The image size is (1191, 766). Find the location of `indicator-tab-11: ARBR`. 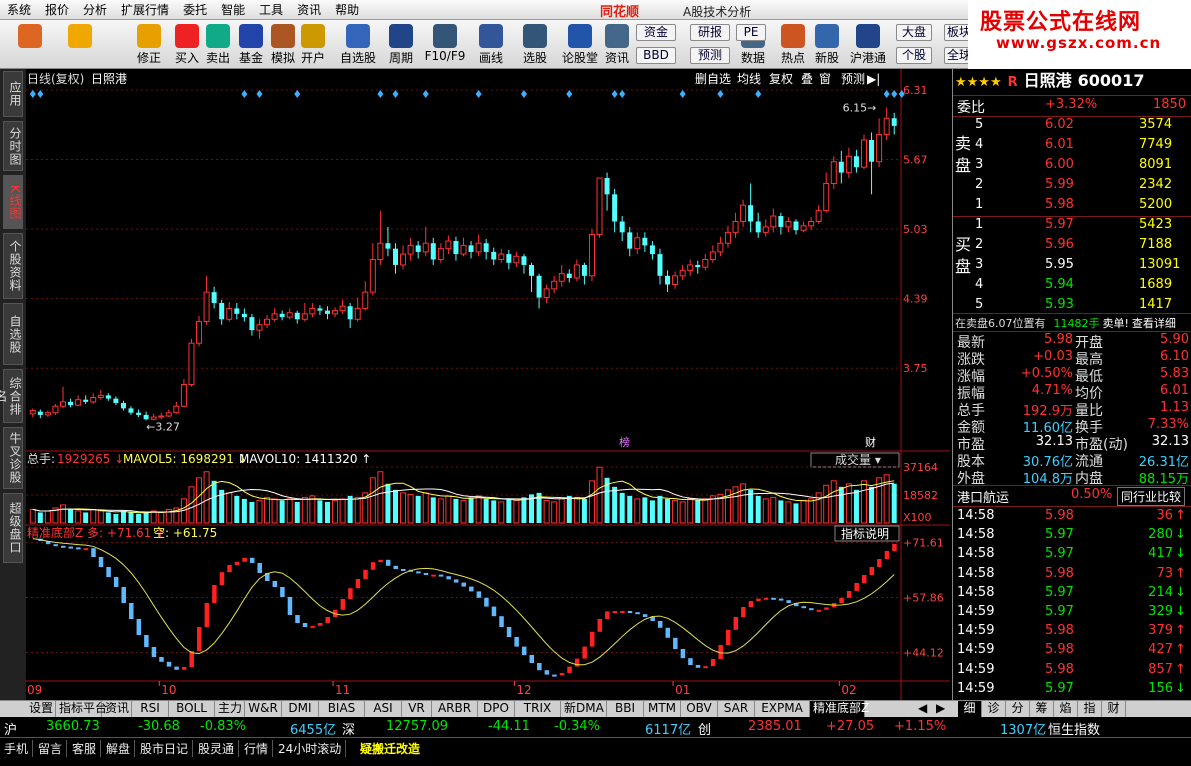

indicator-tab-11: ARBR is located at coordinates (455, 709).